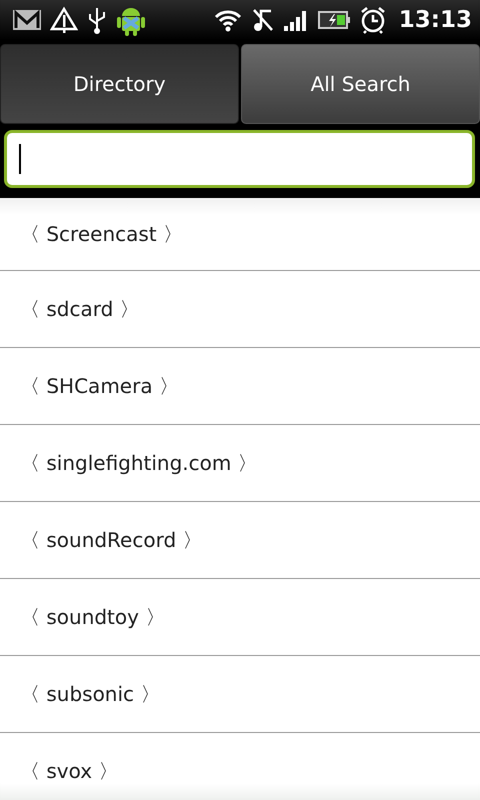  I want to click on folder-item: 〈 SHCamera 〉, so click(240, 386).